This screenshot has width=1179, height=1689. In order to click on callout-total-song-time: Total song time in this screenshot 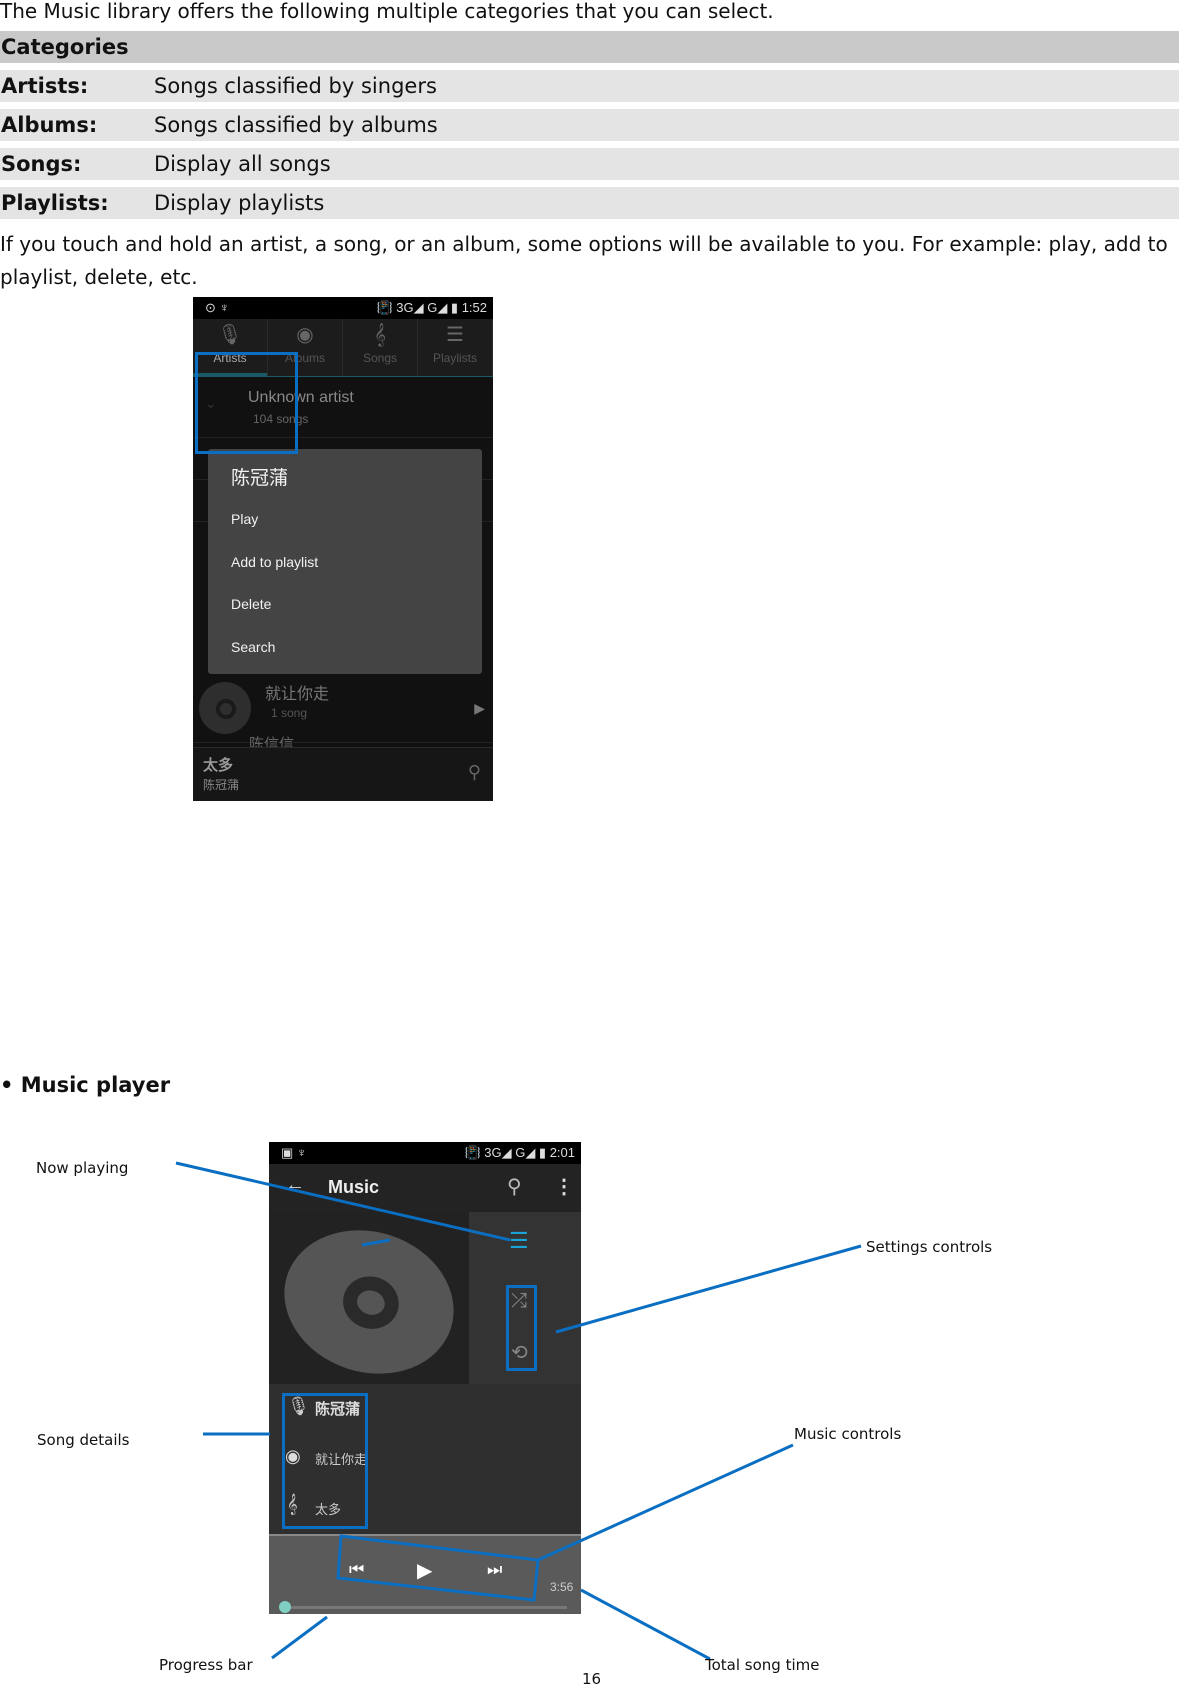, I will do `click(762, 1665)`.